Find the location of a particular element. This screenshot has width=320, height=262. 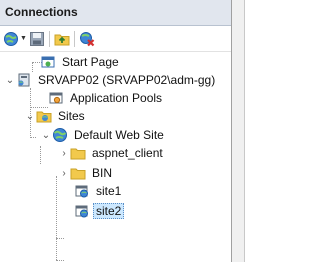

tree-item-site1: site1 is located at coordinates (99, 191).